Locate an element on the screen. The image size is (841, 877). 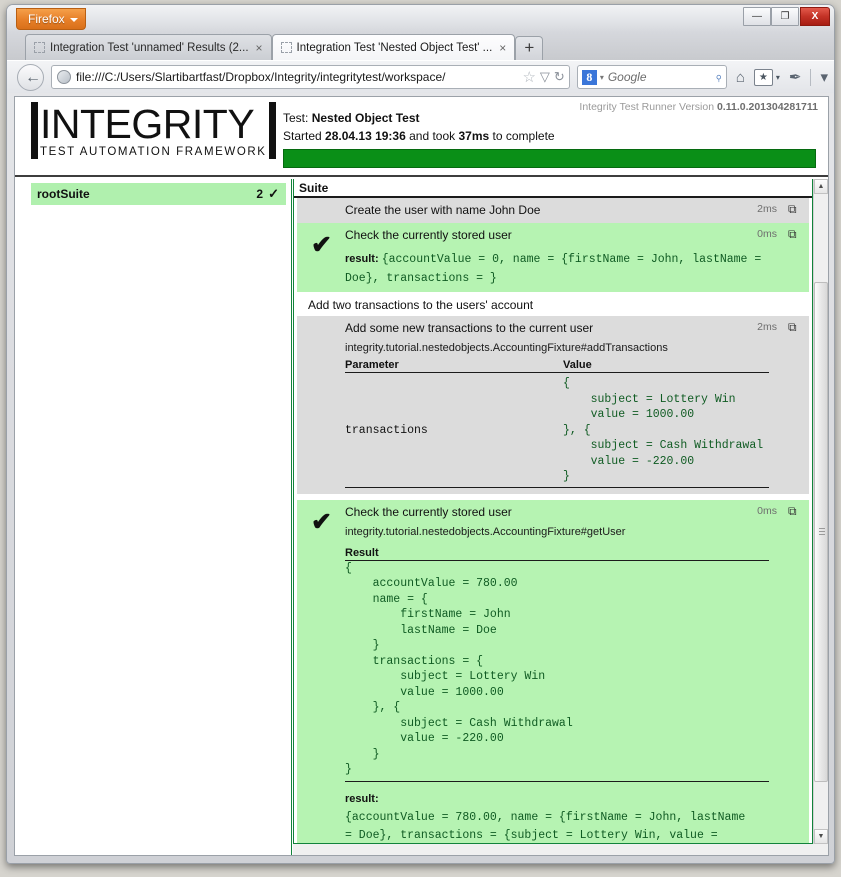
suite-header: Suite is located at coordinates (553, 188).